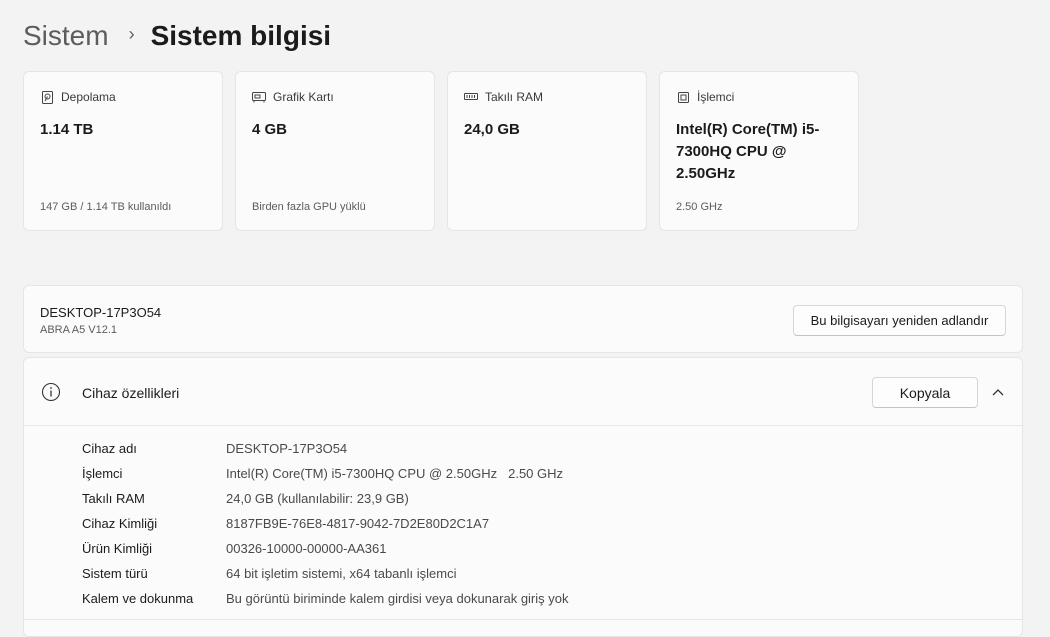 The image size is (1050, 637). Describe the element at coordinates (106, 207) in the screenshot. I see `card-subtitle: 147 GB / 1.14 TB kullanıldı` at that location.